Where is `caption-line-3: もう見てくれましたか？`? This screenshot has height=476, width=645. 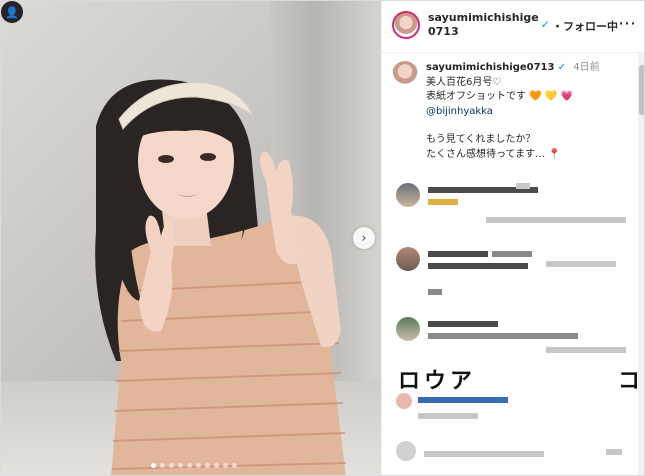
caption-line-3: もう見てくれましたか？ is located at coordinates (481, 139).